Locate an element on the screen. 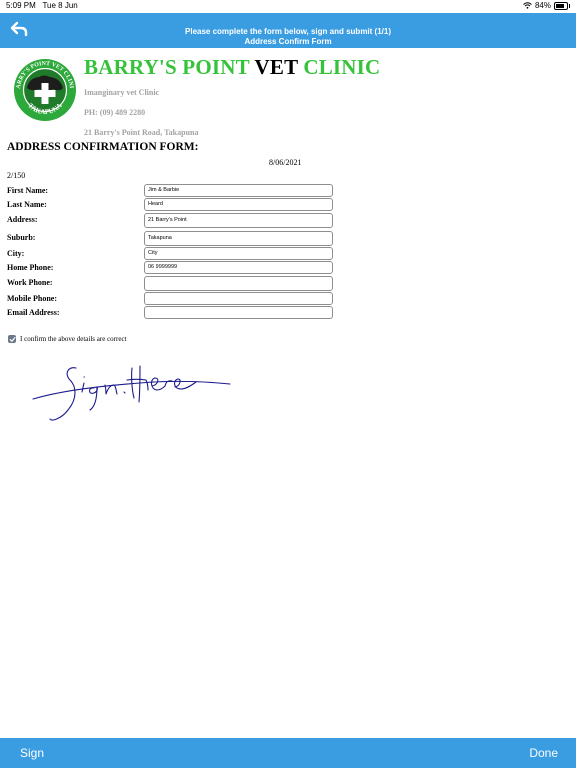  field-row-home-phone: Home Phone: is located at coordinates (288, 268).